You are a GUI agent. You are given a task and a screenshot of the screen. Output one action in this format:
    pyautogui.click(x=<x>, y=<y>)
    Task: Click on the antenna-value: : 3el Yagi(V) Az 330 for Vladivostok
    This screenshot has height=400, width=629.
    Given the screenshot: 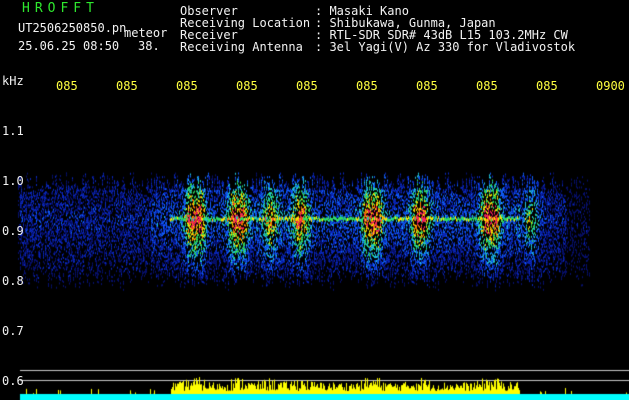 What is the action you would take?
    pyautogui.click(x=445, y=47)
    